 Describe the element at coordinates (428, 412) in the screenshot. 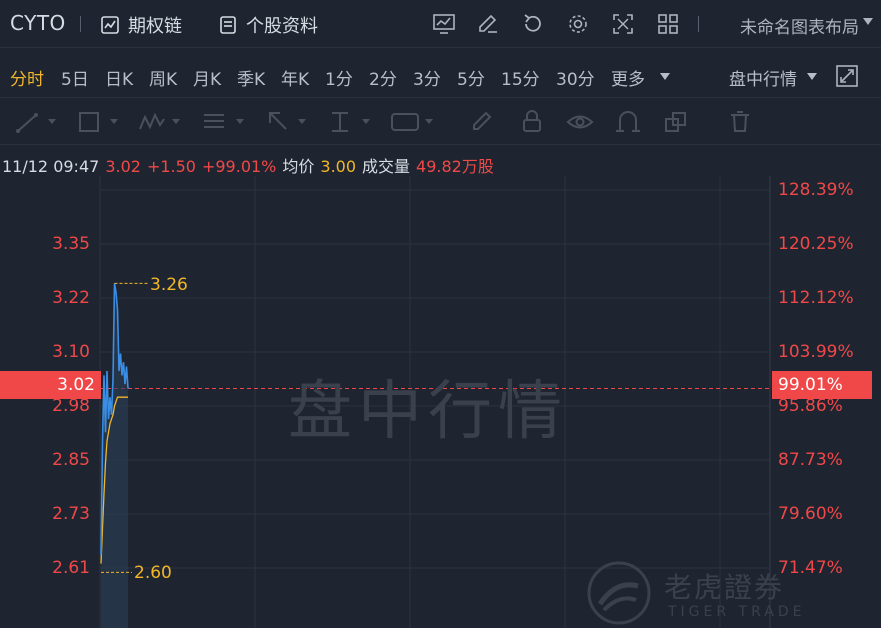

I see `watermark-text: 盘中行情` at that location.